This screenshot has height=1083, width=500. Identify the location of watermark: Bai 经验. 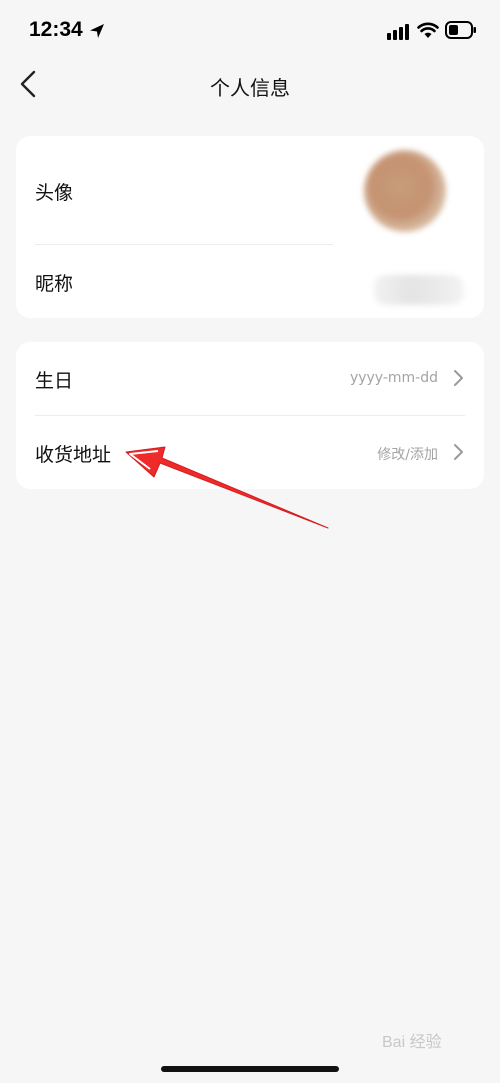
(412, 1042).